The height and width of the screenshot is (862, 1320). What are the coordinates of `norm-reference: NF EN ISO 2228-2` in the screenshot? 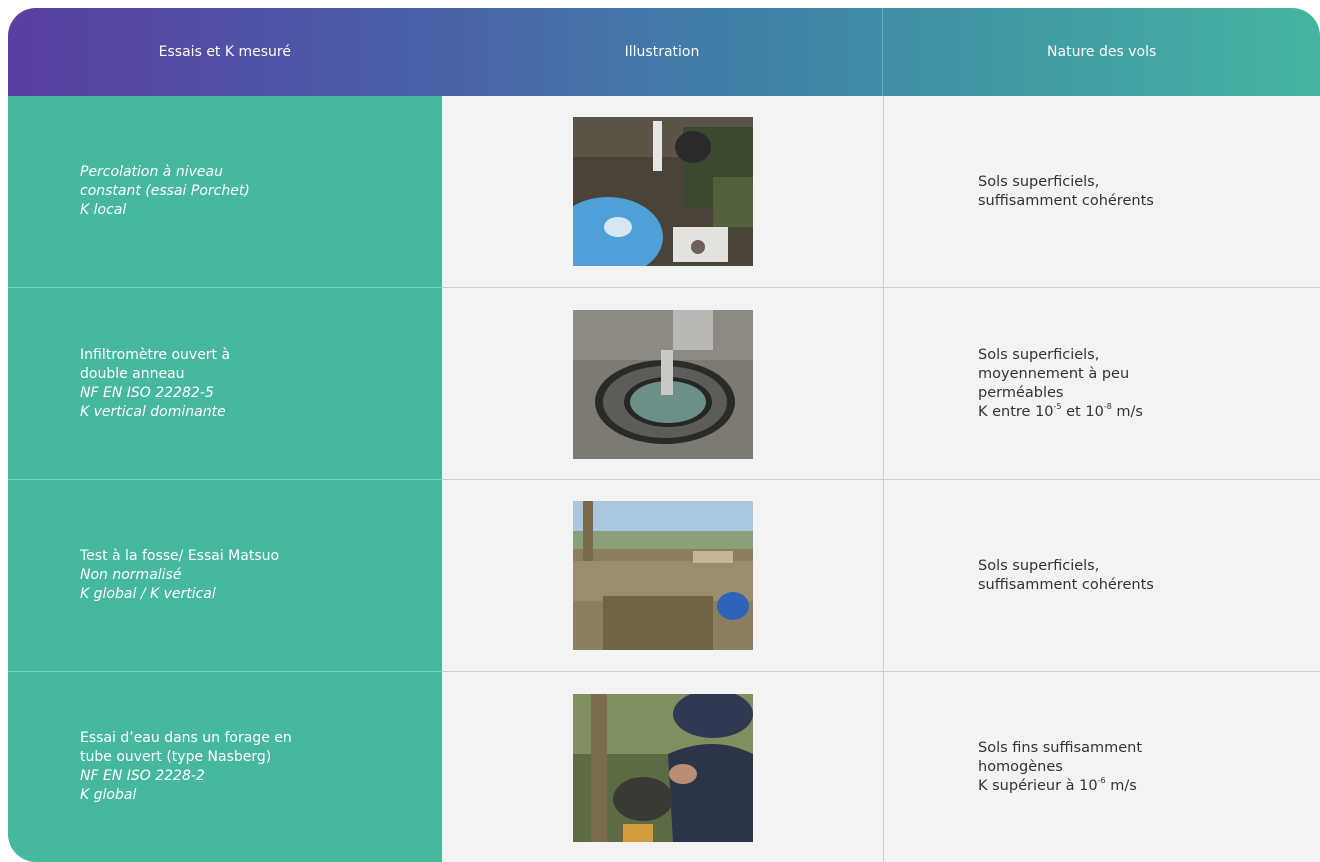 It's located at (142, 776).